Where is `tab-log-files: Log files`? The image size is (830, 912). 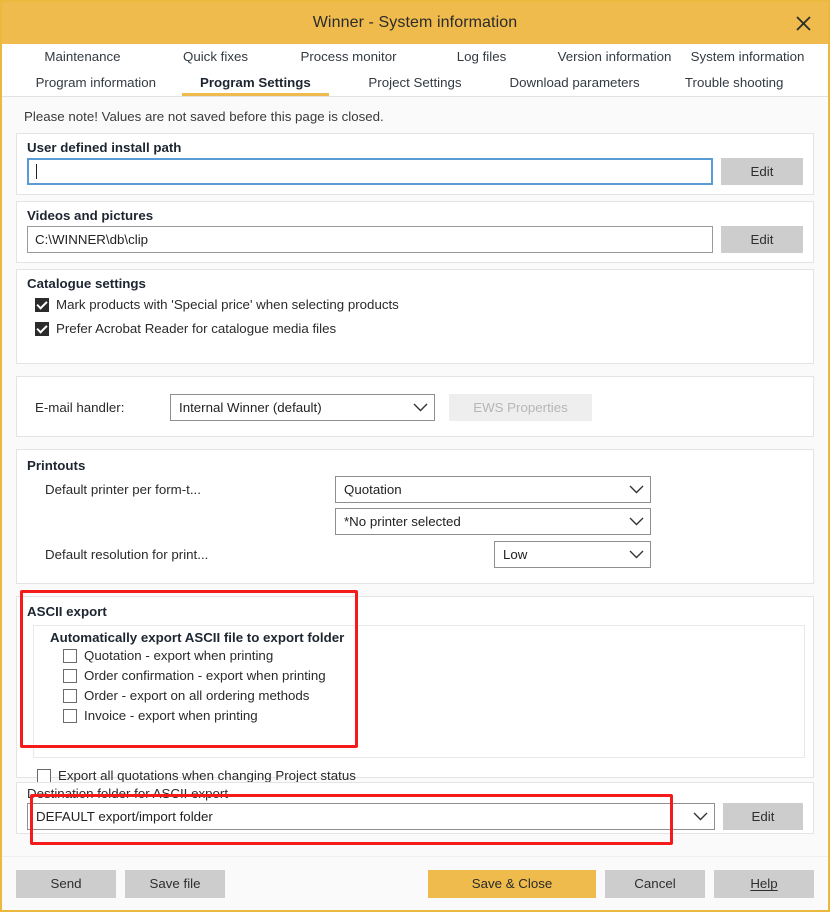
tab-log-files: Log files is located at coordinates (481, 56).